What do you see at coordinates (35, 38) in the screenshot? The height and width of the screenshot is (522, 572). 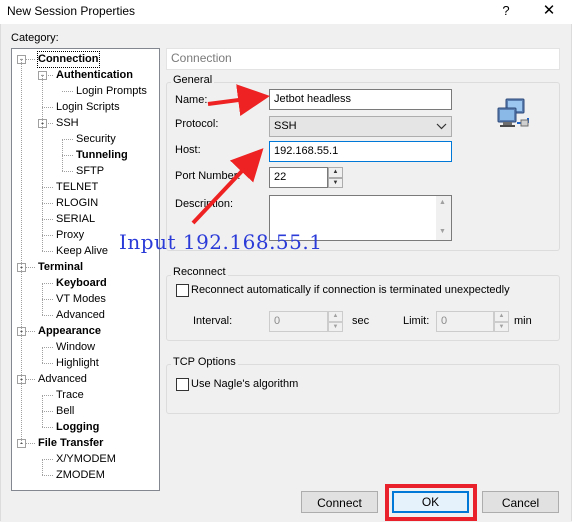 I see `category-label: Category:` at bounding box center [35, 38].